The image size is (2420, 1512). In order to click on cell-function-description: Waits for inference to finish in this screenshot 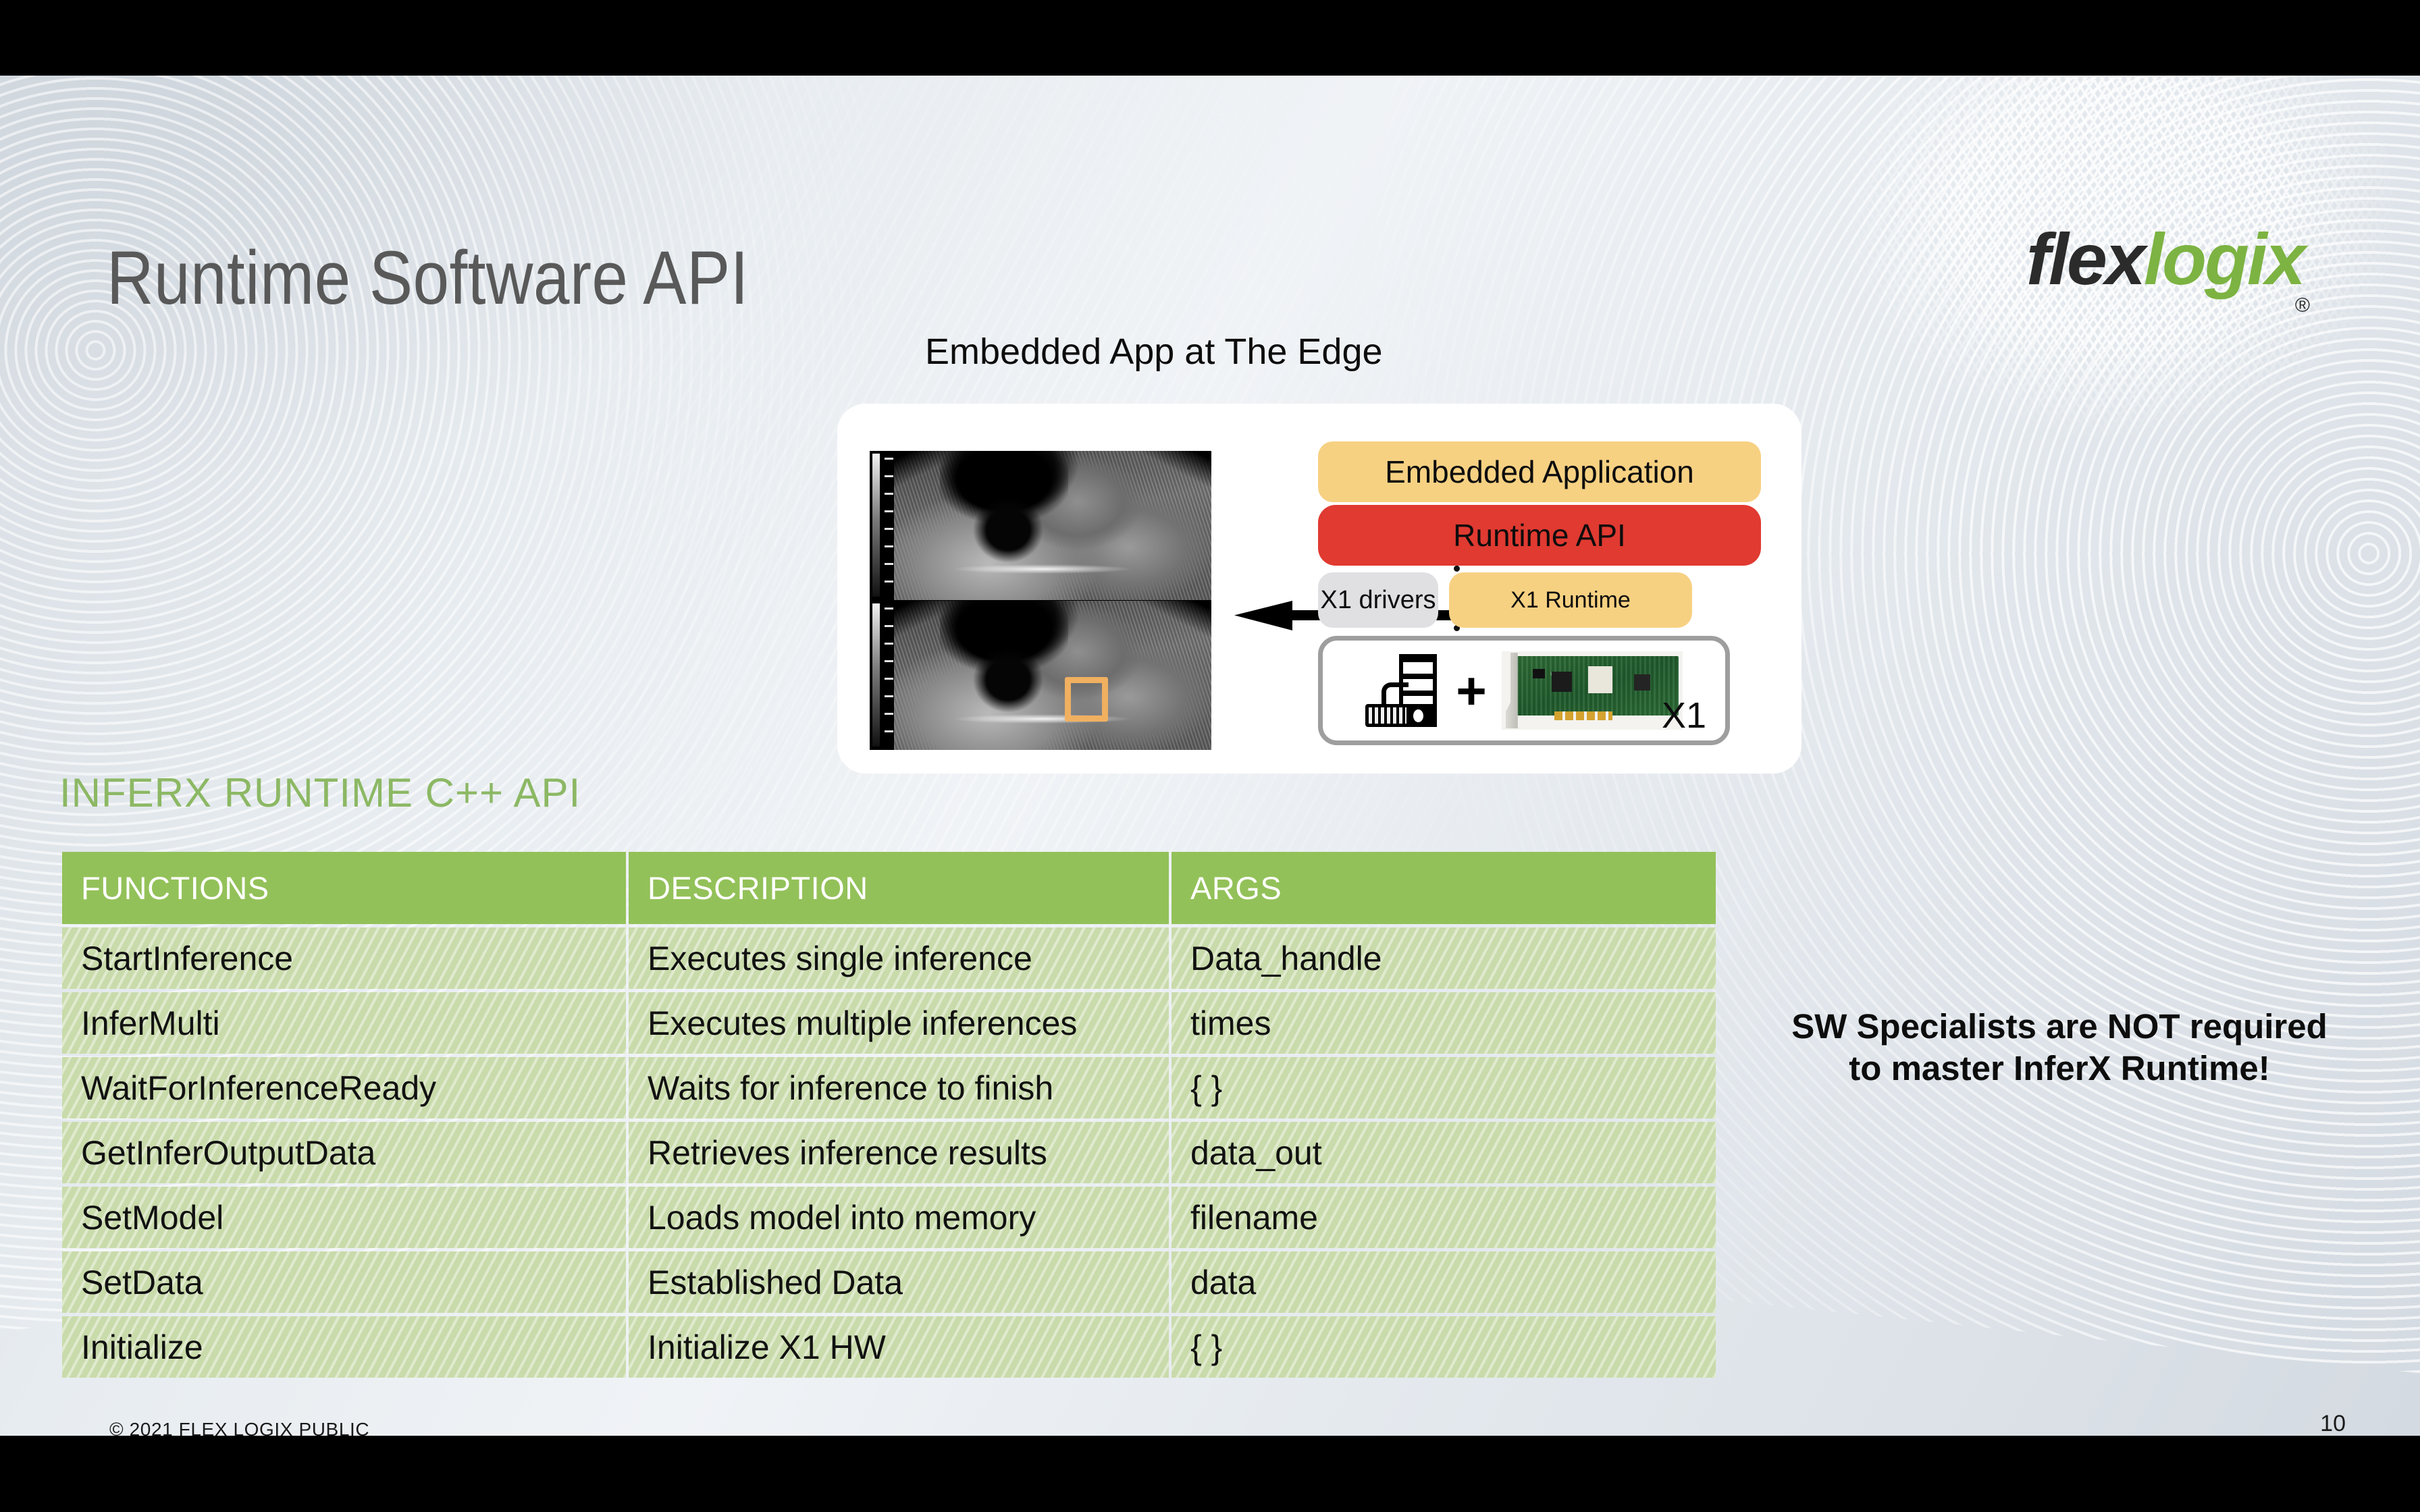, I will do `click(899, 1087)`.